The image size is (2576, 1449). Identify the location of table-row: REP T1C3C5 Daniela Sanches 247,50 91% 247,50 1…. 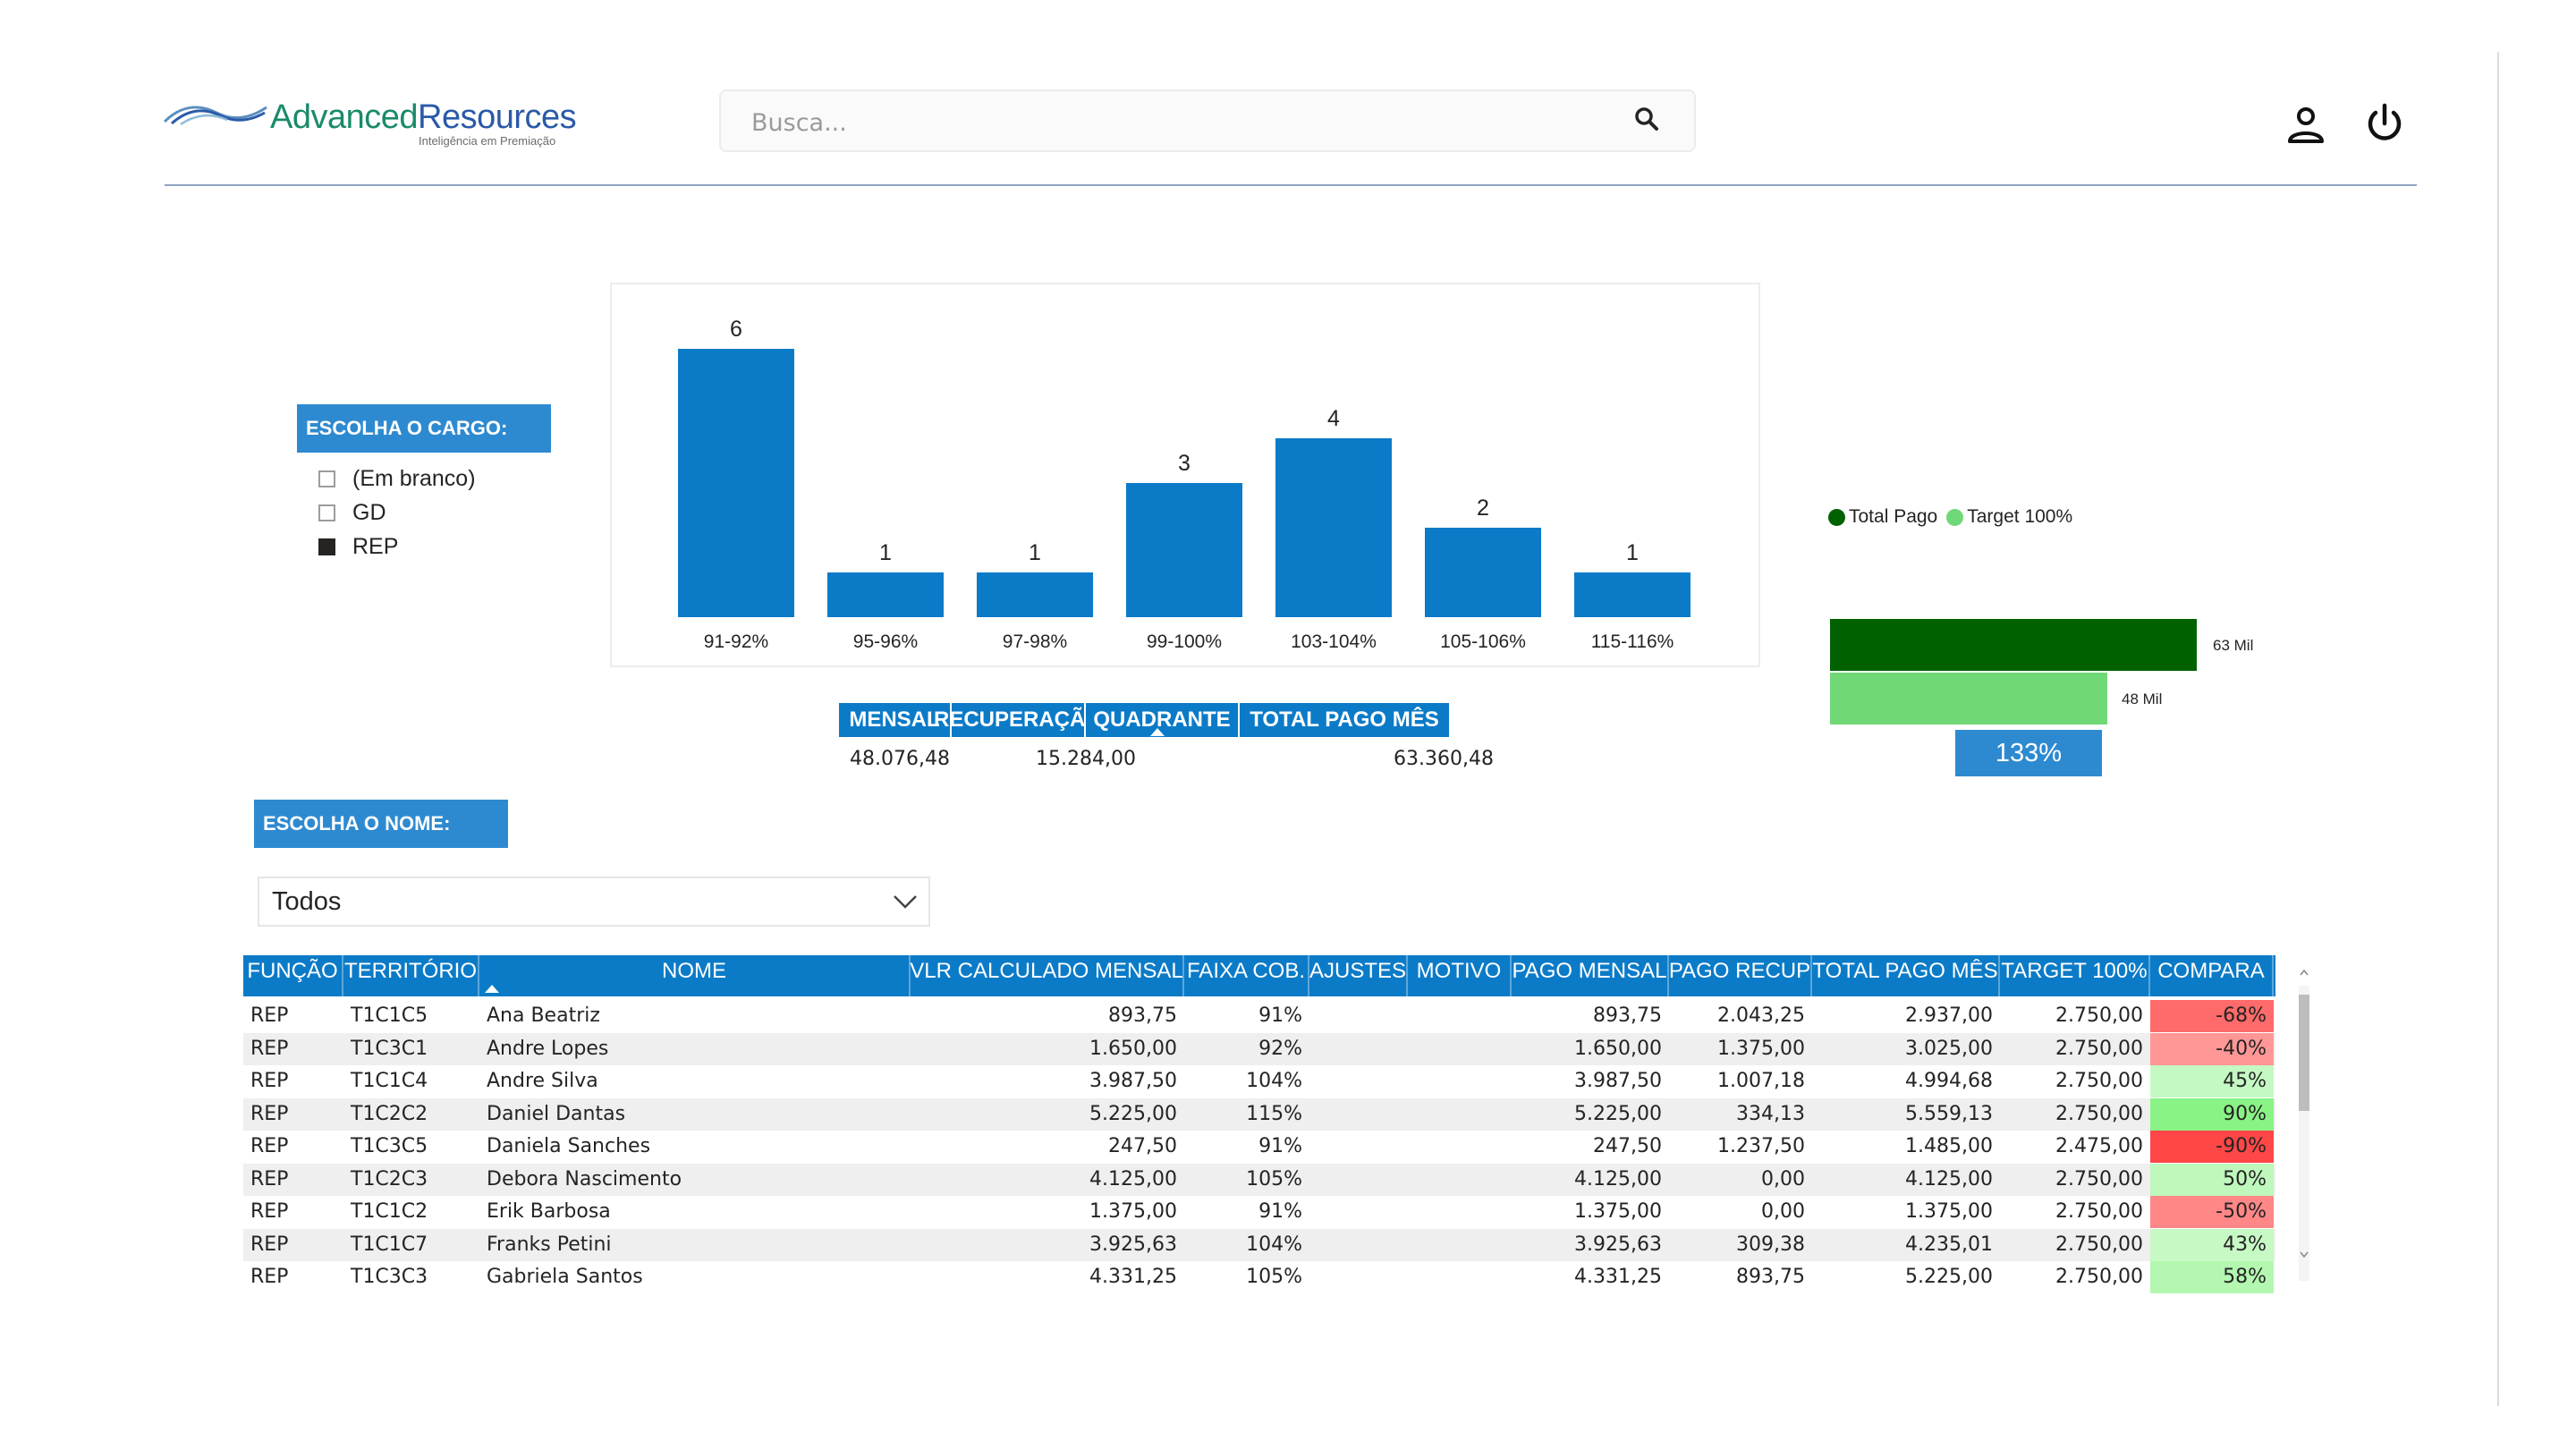
(1259, 1147).